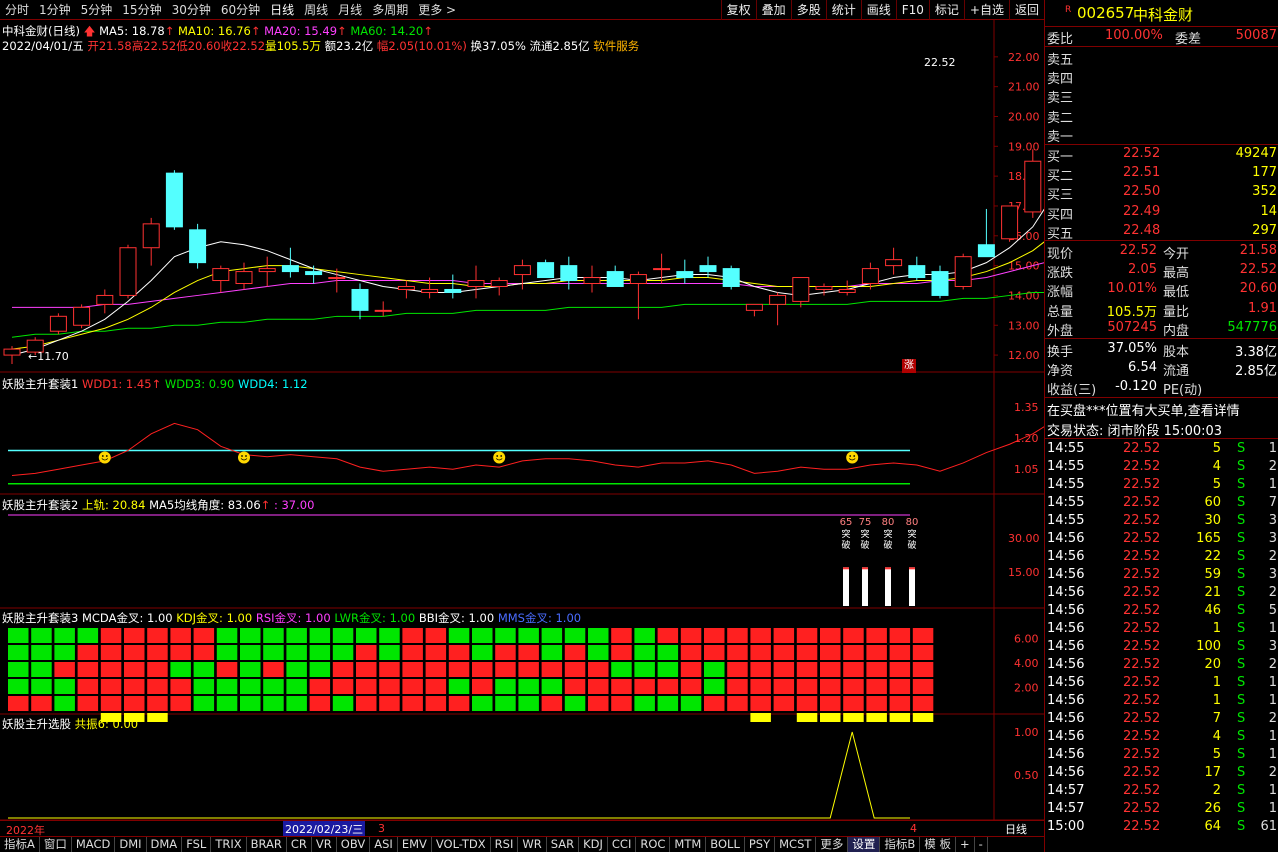 The image size is (1278, 852). What do you see at coordinates (267, 844) in the screenshot?
I see `indicator-tab-7: BRAR` at bounding box center [267, 844].